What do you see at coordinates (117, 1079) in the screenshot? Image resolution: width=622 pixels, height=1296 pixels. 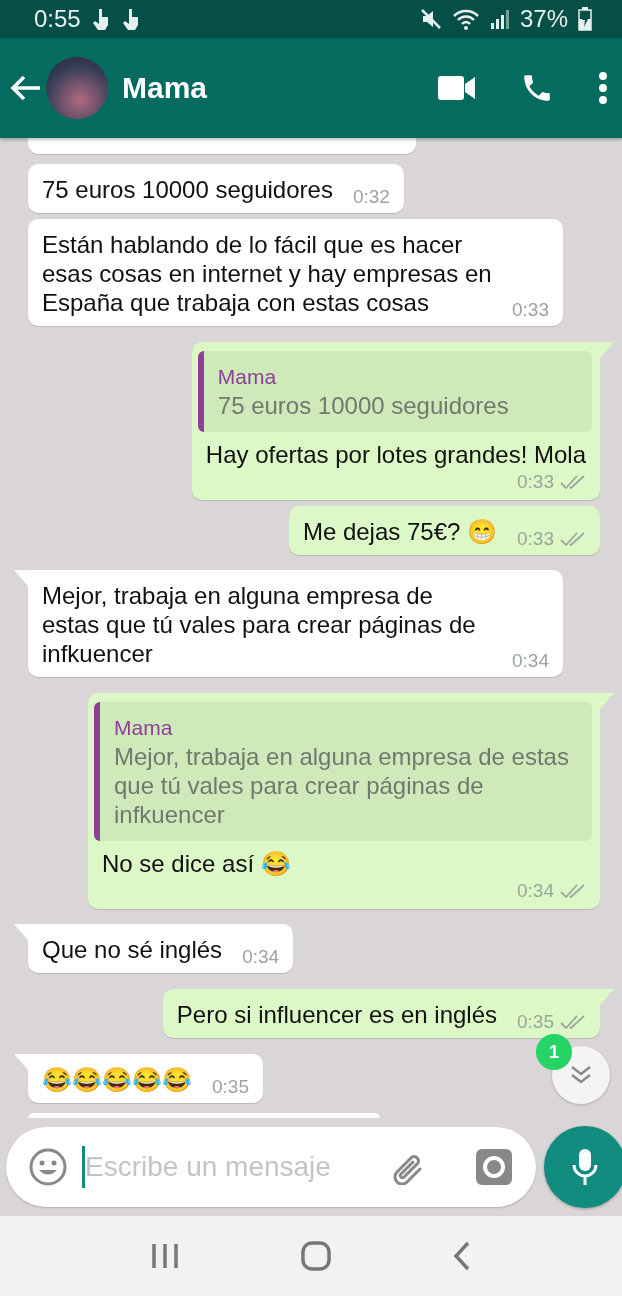 I see `message-text: 😂😂😂😂😂` at bounding box center [117, 1079].